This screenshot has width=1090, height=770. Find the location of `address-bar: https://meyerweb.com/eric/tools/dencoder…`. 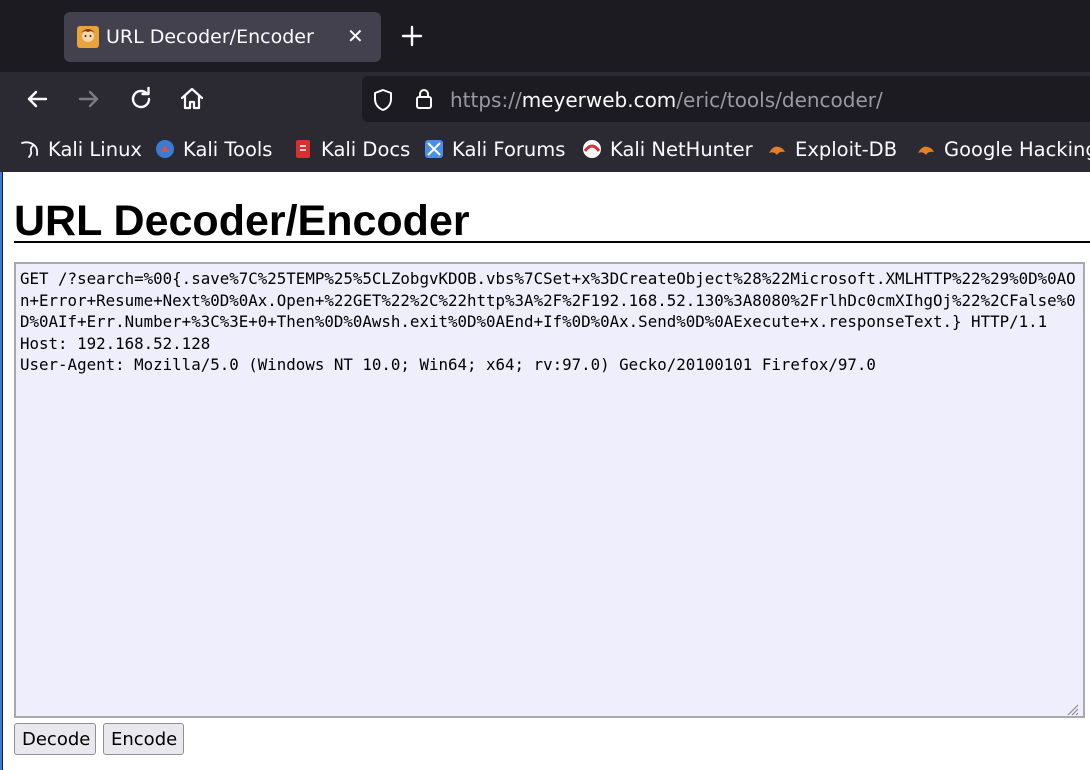

address-bar: https://meyerweb.com/eric/tools/dencoder… is located at coordinates (726, 99).